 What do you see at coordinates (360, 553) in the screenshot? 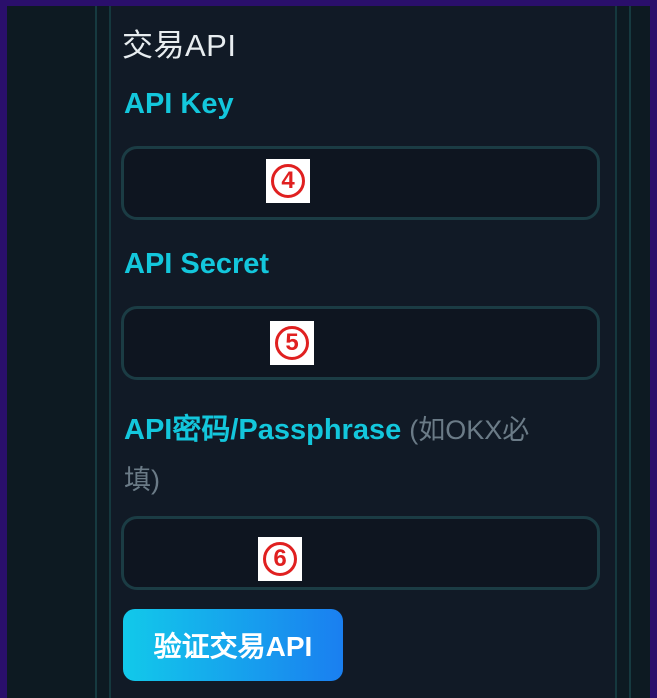
I see `passphrase-input` at bounding box center [360, 553].